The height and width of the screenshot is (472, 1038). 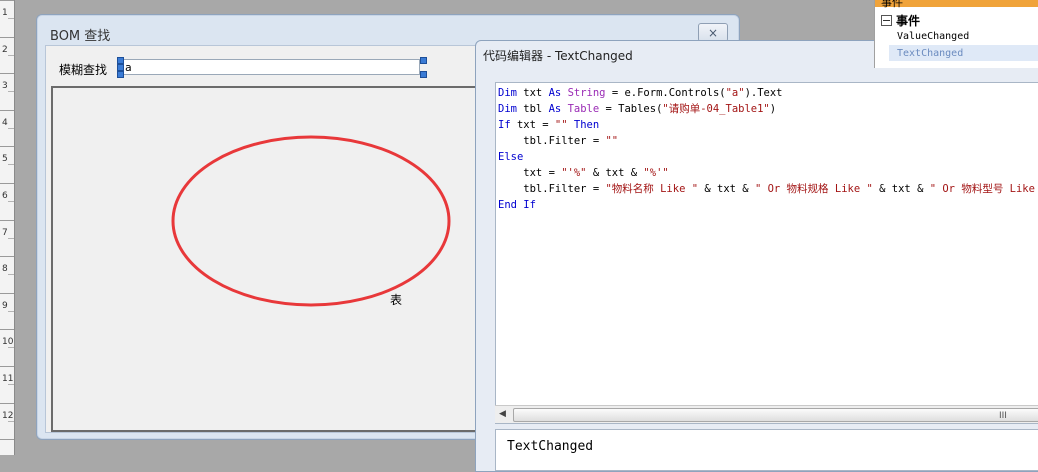 What do you see at coordinates (5, 159) in the screenshot?
I see `ruler-number: 5` at bounding box center [5, 159].